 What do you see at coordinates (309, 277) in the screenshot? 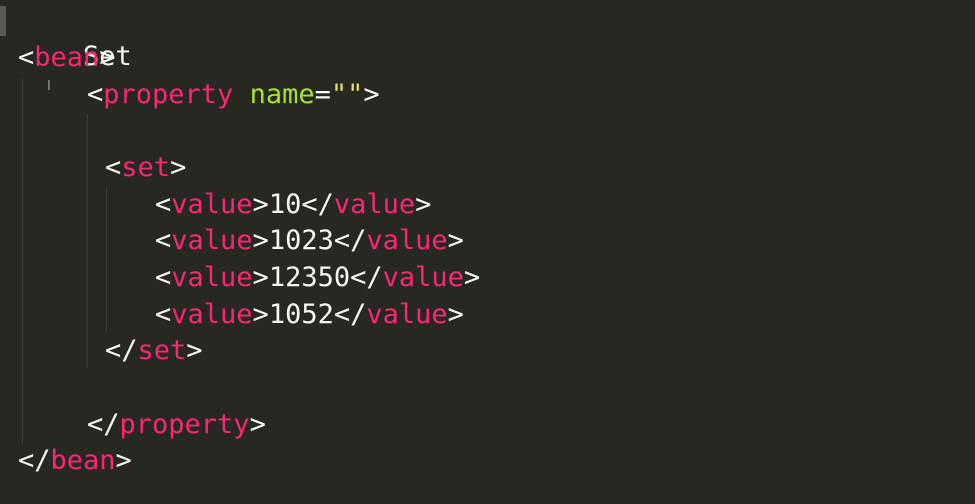
I see `value-text: 12350` at bounding box center [309, 277].